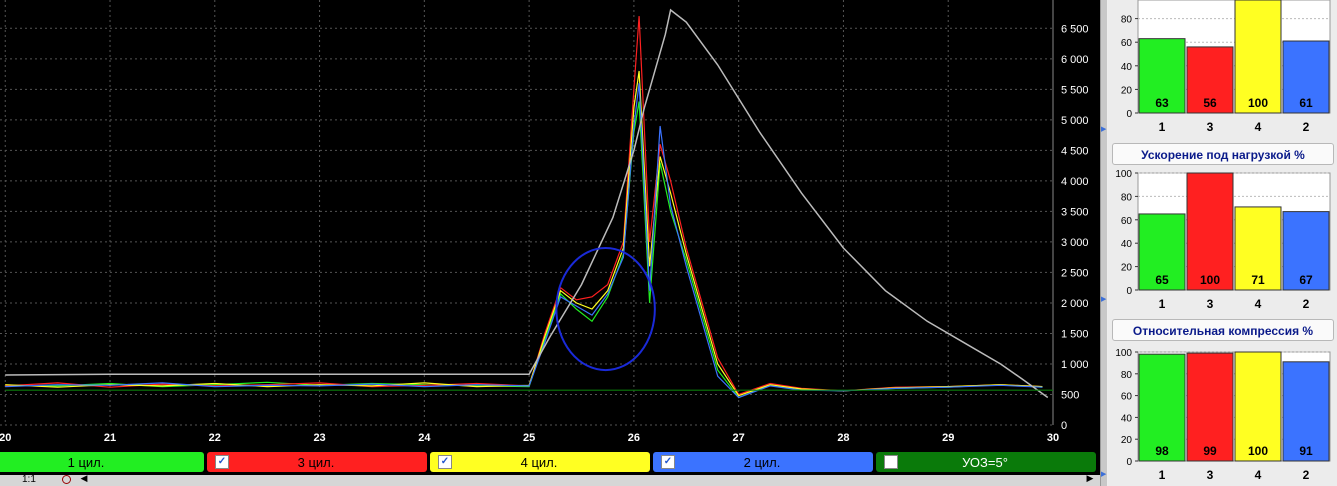 This screenshot has height=486, width=1337. Describe the element at coordinates (1075, 334) in the screenshot. I see `y-tick-label: 1 500` at that location.